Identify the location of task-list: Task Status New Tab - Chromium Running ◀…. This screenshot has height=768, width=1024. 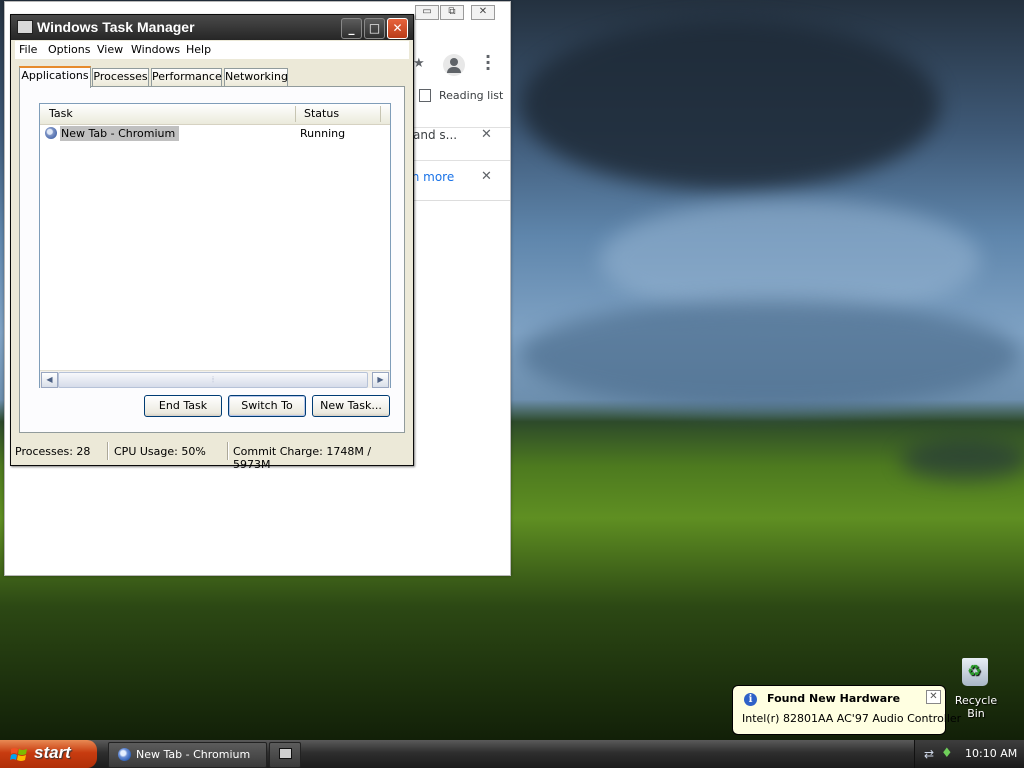
(215, 245).